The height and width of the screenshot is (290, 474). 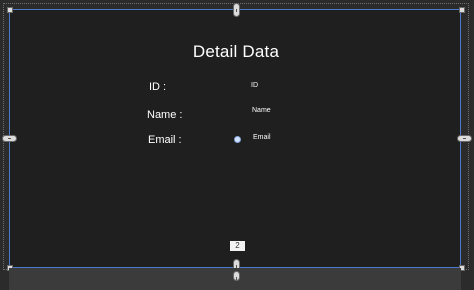 What do you see at coordinates (9, 138) in the screenshot?
I see `left-resize-handle` at bounding box center [9, 138].